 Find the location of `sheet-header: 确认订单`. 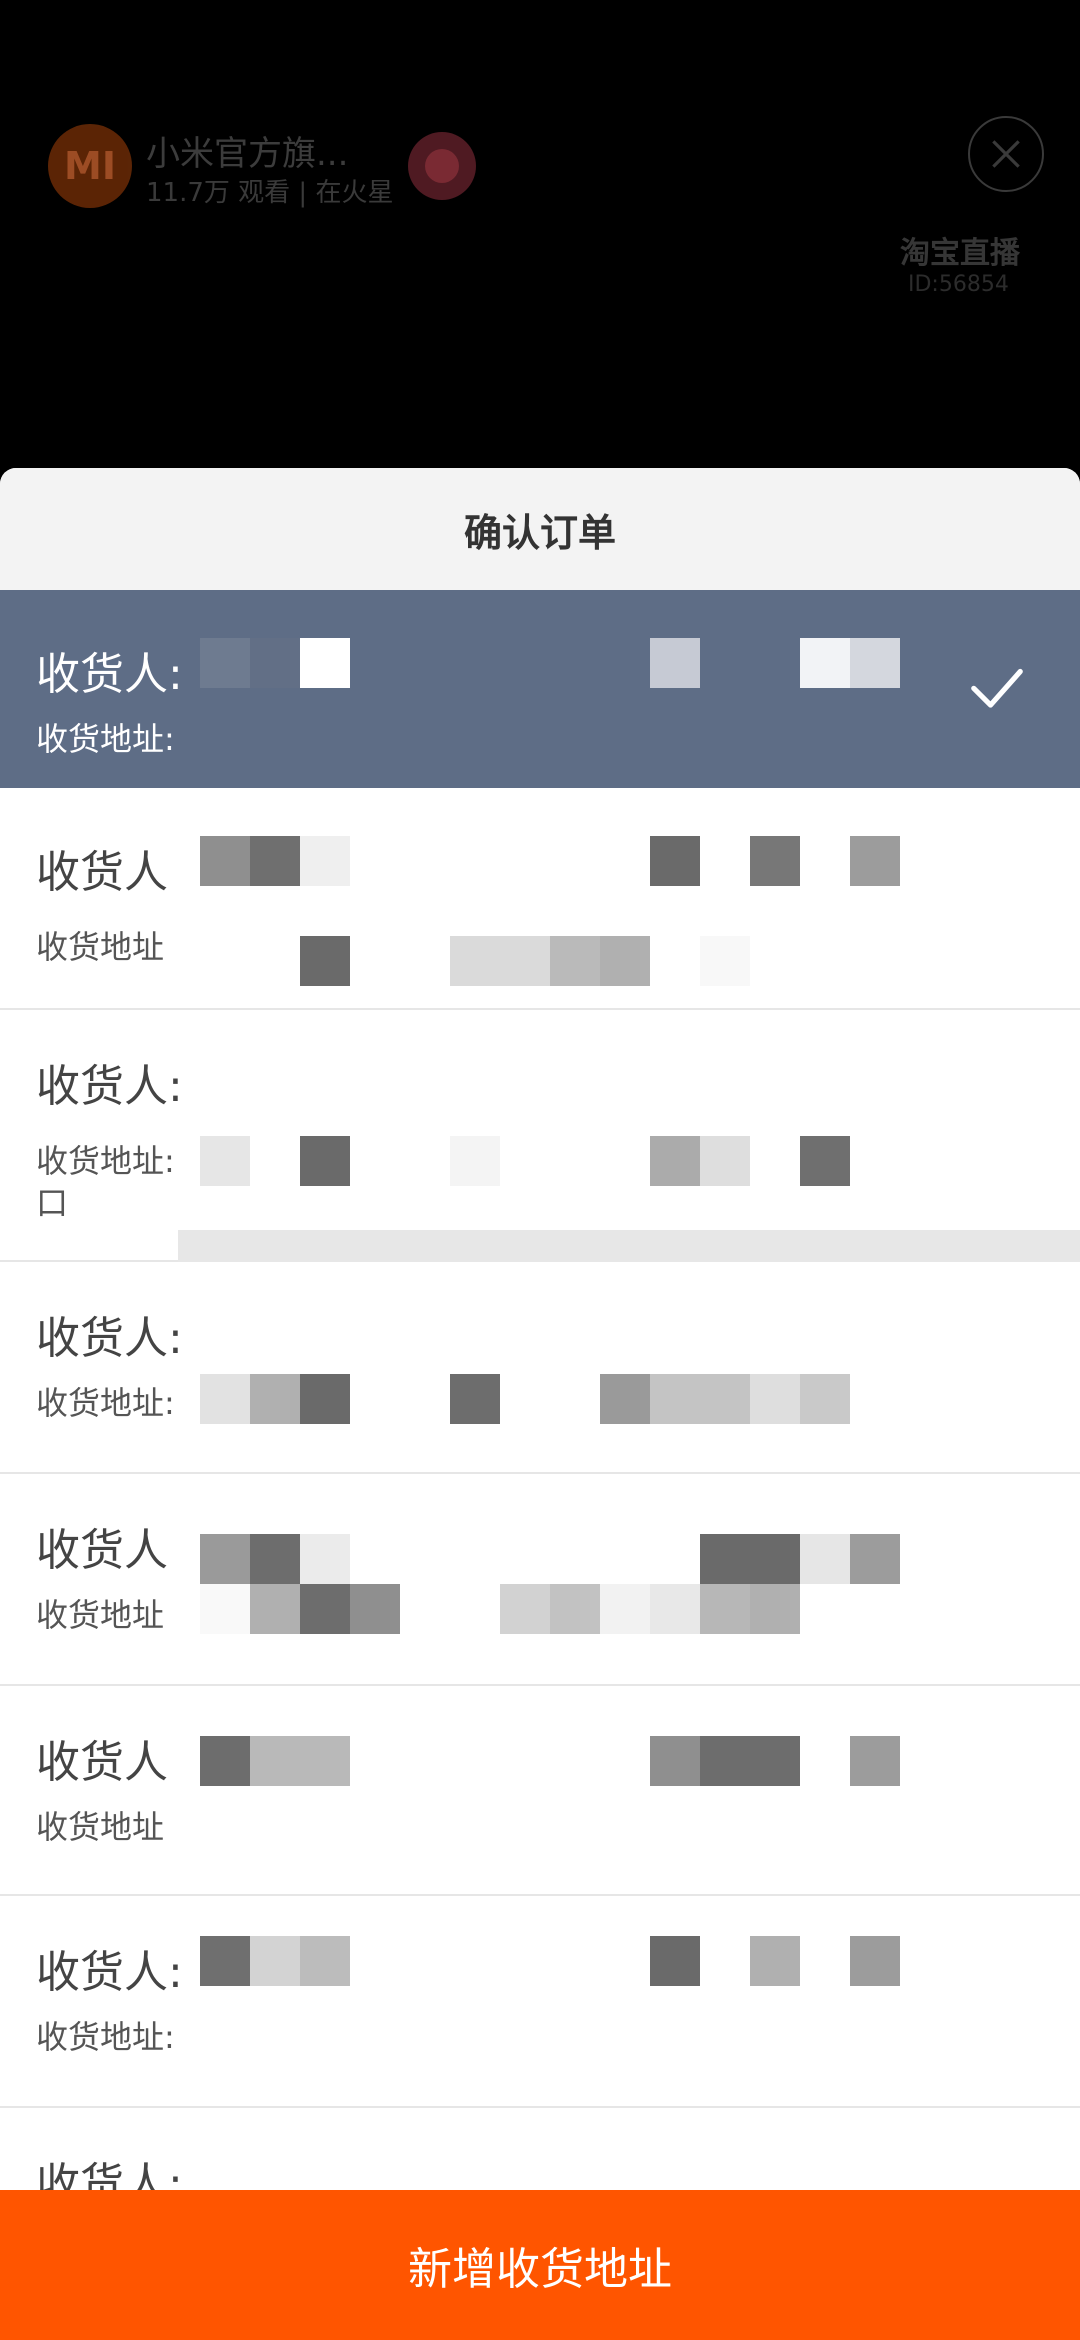

sheet-header: 确认订单 is located at coordinates (540, 529).